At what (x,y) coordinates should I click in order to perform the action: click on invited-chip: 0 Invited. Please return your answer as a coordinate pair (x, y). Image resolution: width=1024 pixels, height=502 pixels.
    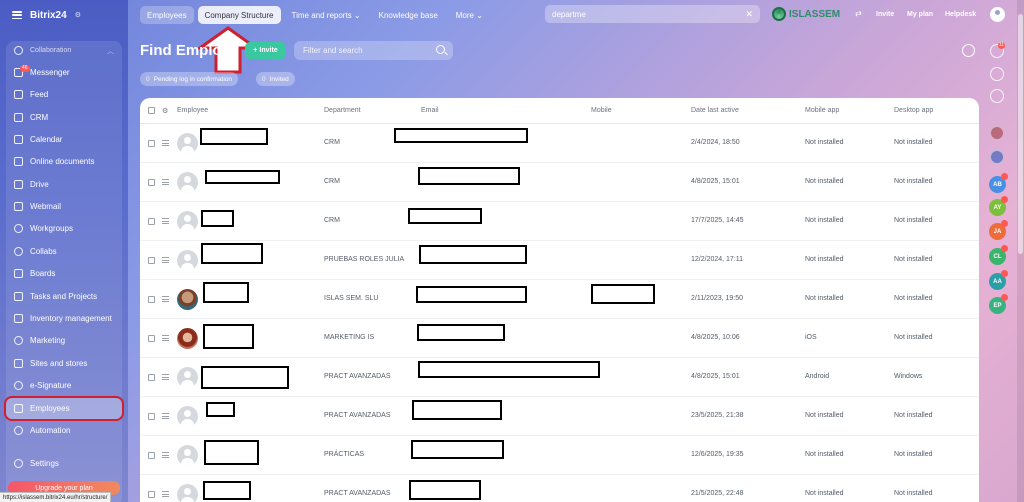
    Looking at the image, I should click on (275, 79).